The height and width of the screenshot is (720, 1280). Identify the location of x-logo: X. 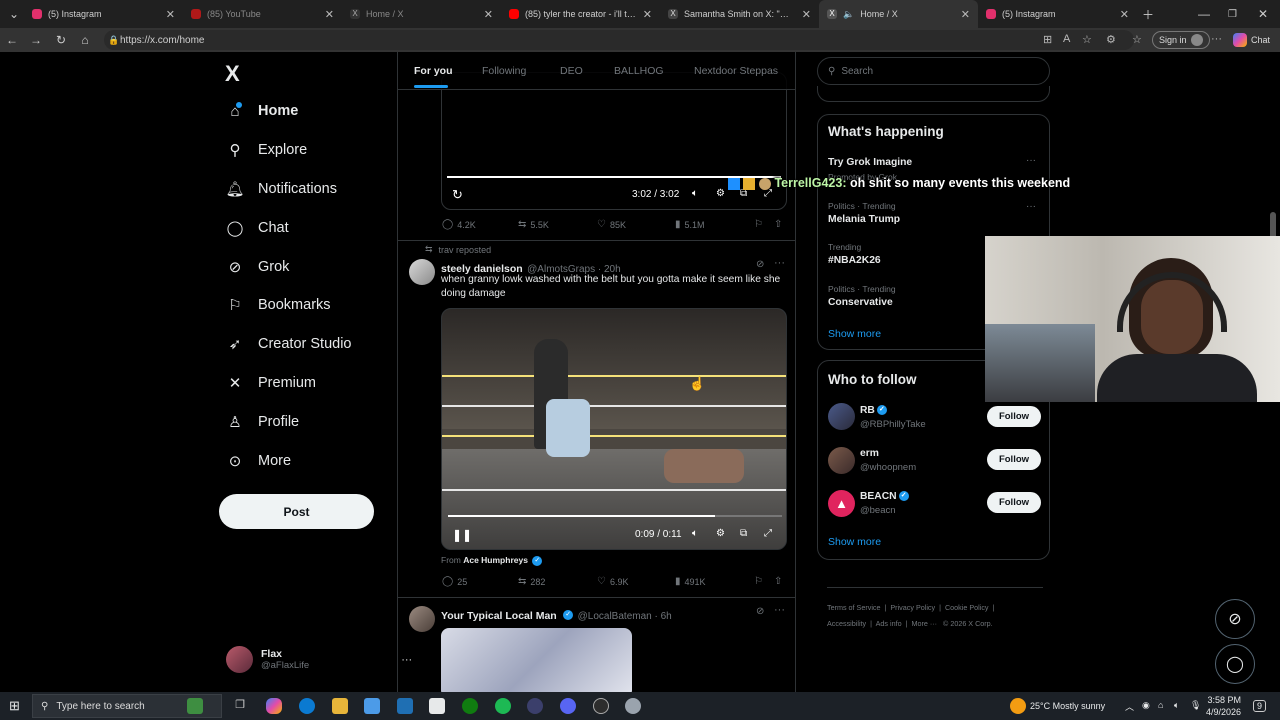
(232, 74).